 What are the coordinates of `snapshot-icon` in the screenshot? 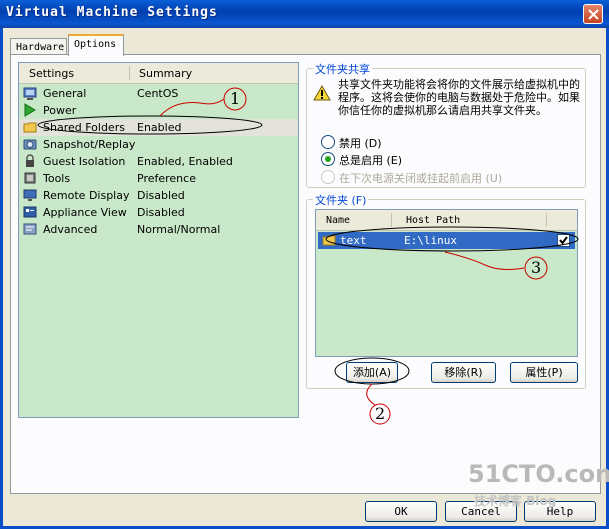 It's located at (30, 144).